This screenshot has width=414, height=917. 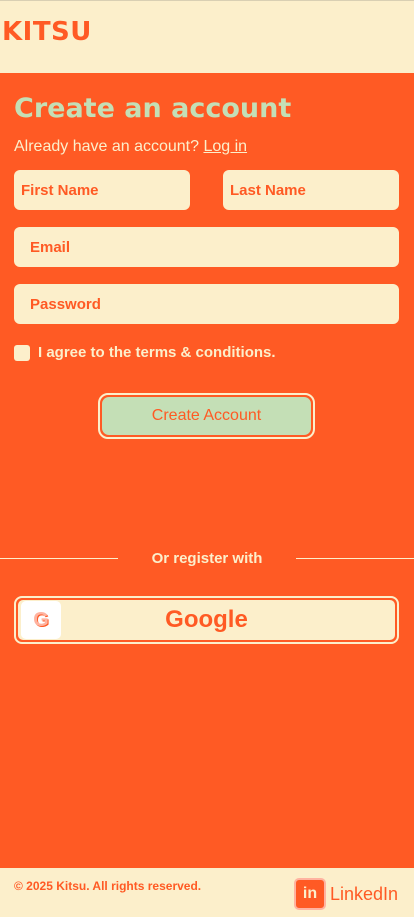 I want to click on linkedin-link: in LinkedIn, so click(x=346, y=894).